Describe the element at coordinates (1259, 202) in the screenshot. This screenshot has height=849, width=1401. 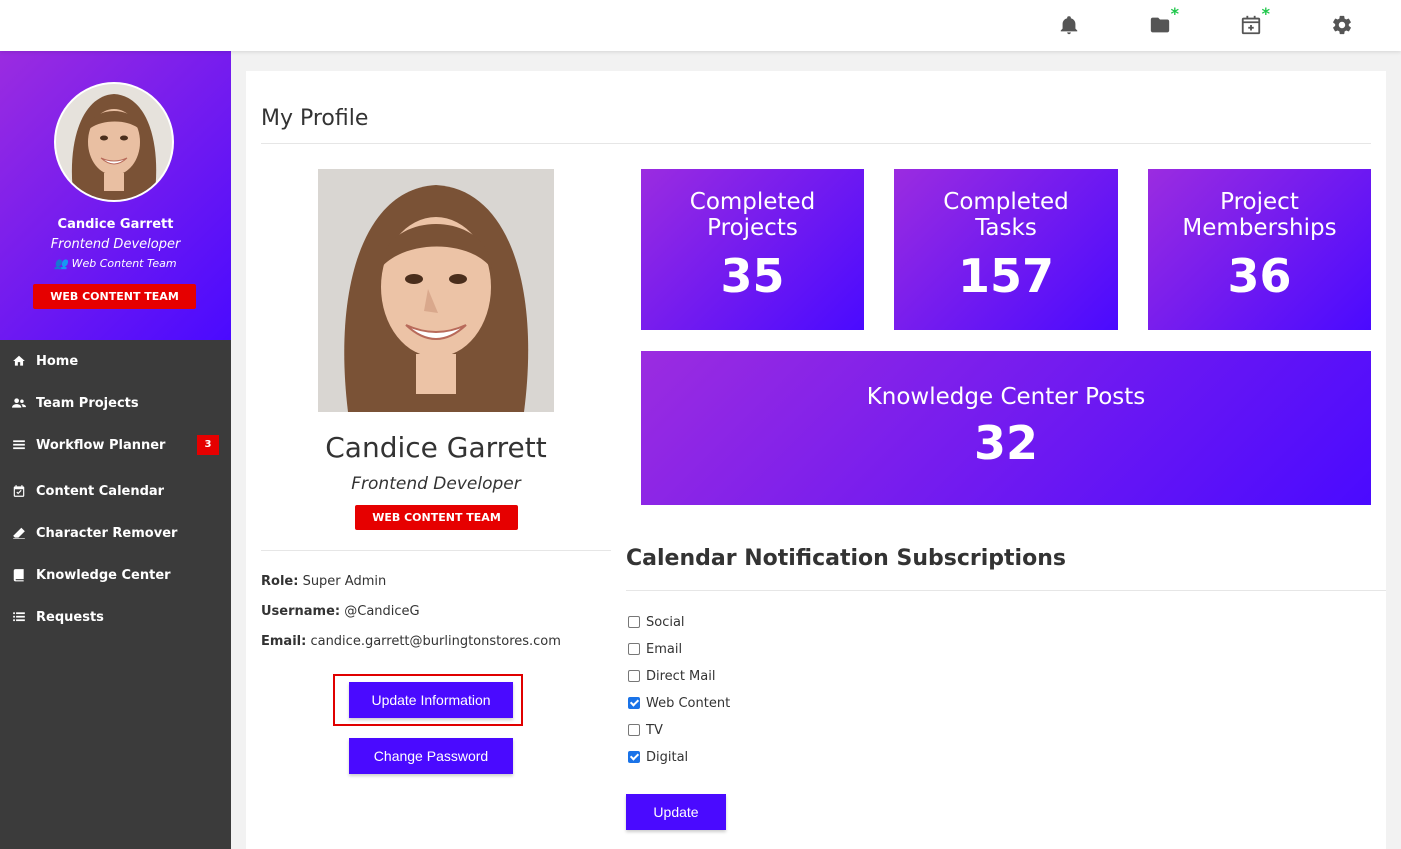
I see `stat-label: Project` at that location.